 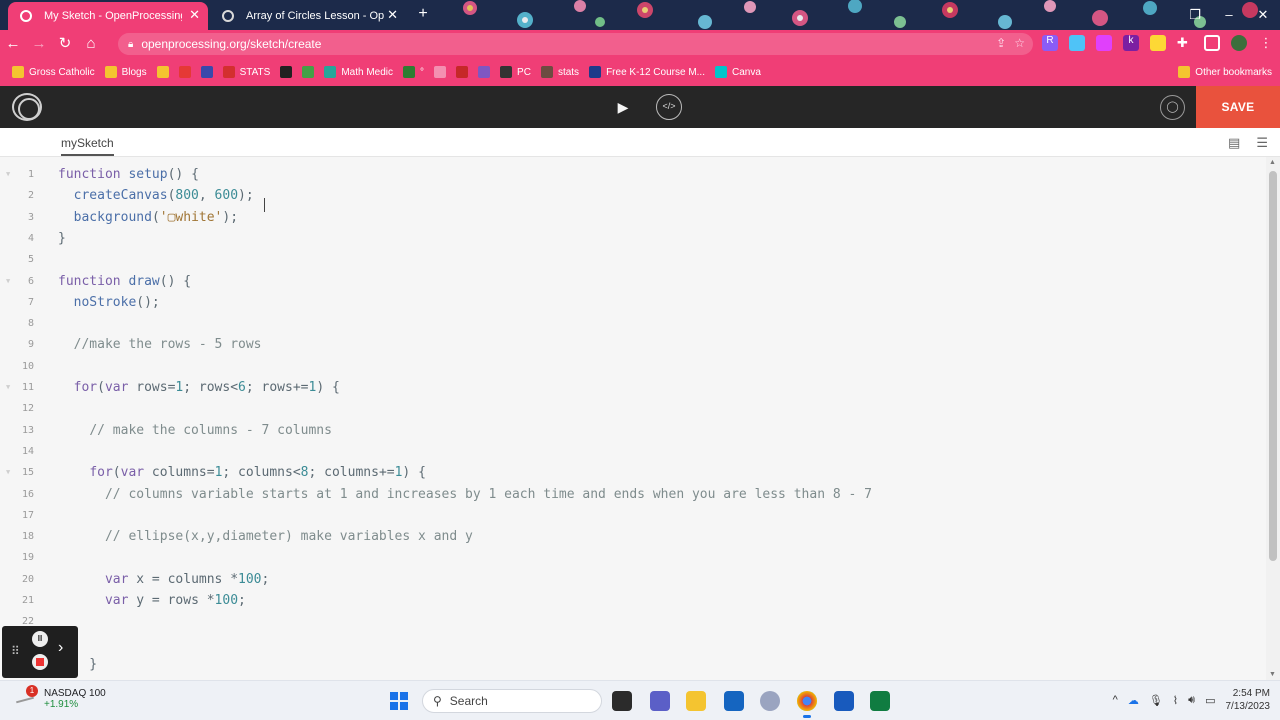 What do you see at coordinates (1234, 143) in the screenshot?
I see `layout-icon: ▤` at bounding box center [1234, 143].